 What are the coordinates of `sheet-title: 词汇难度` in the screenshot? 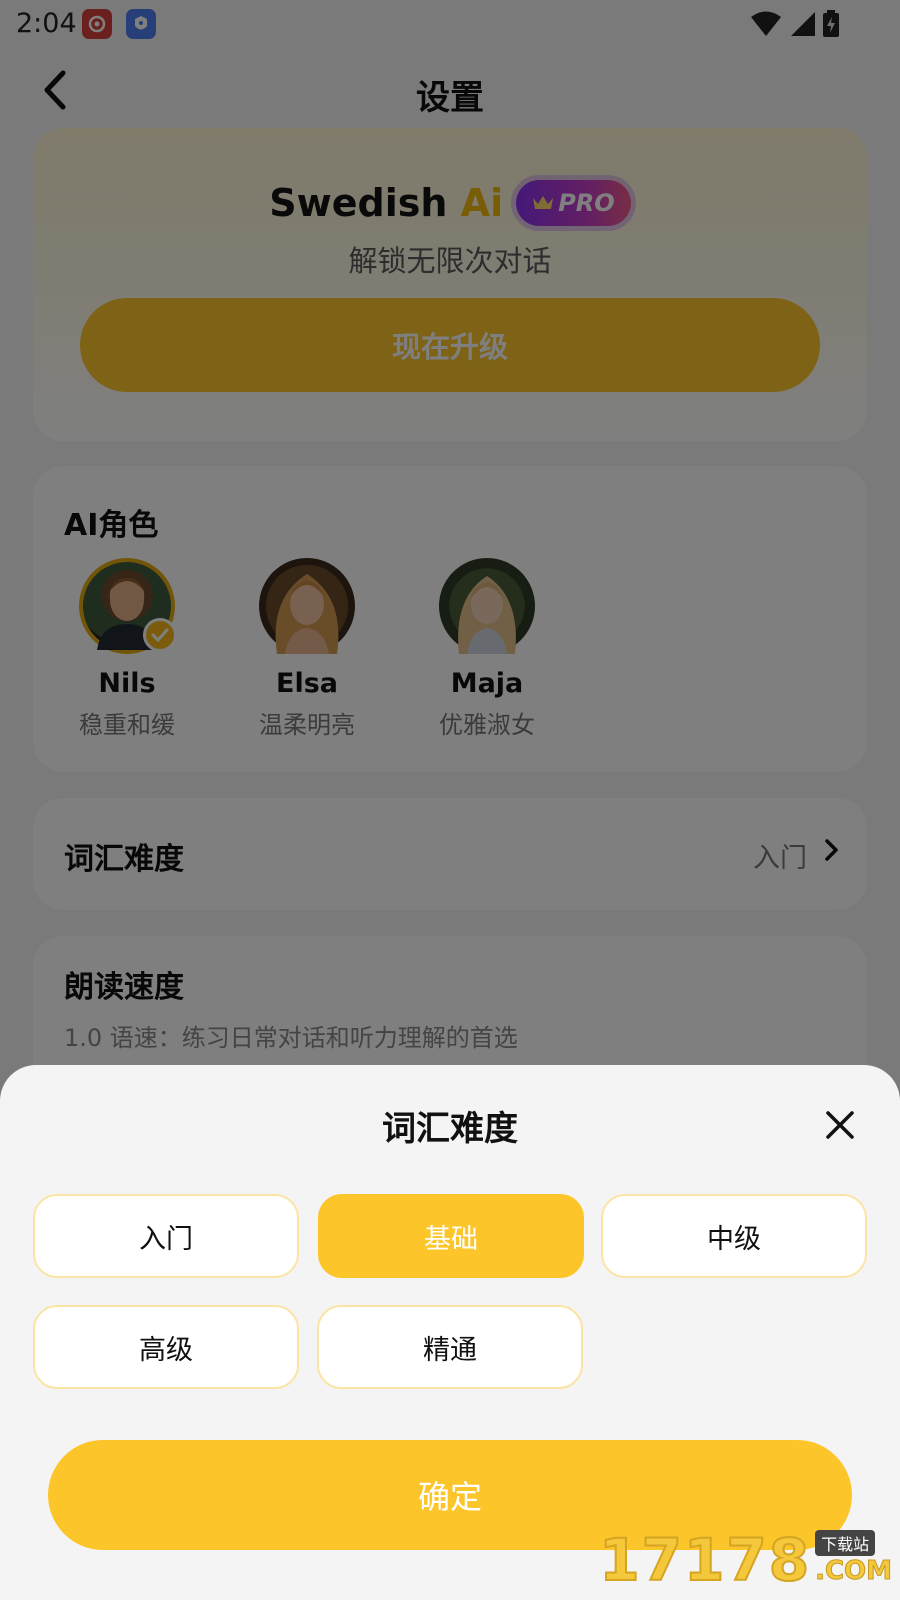 It's located at (450, 1129).